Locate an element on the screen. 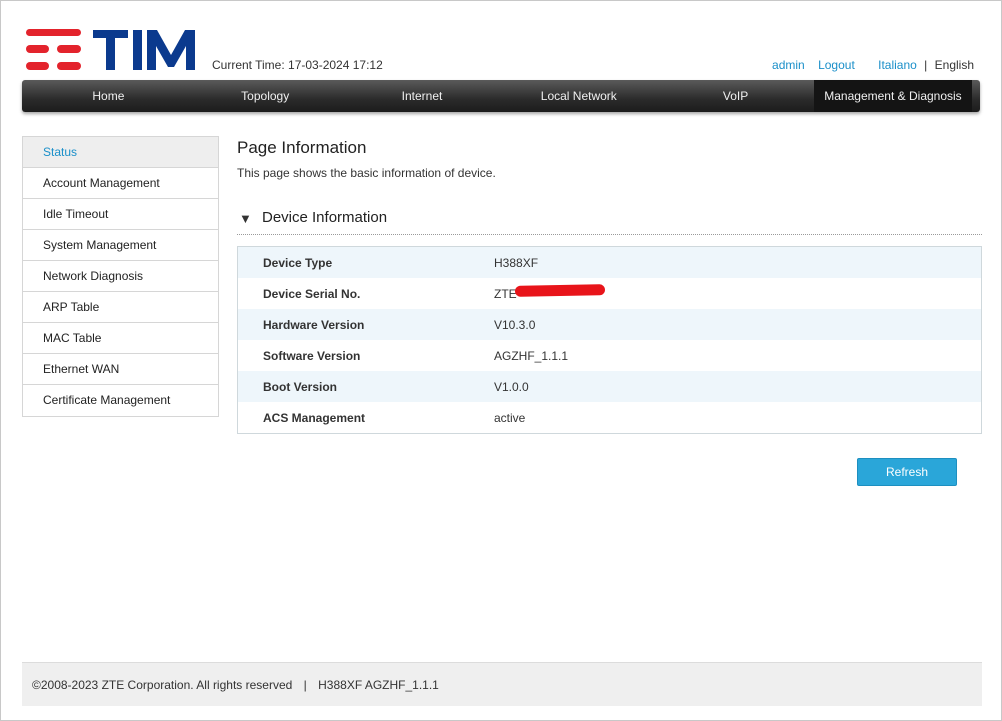 Image resolution: width=1002 pixels, height=721 pixels. nav-internet: Internet is located at coordinates (422, 96).